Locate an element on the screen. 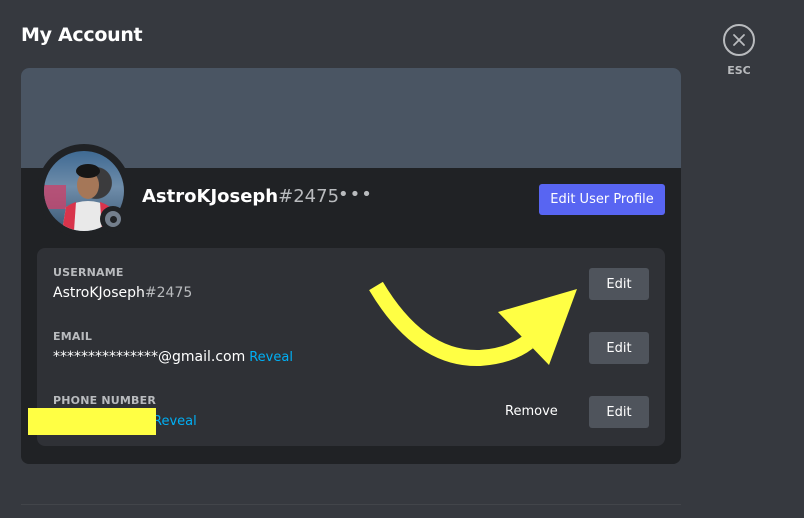 This screenshot has height=518, width=804. profile-username: AstroKJoseph is located at coordinates (210, 196).